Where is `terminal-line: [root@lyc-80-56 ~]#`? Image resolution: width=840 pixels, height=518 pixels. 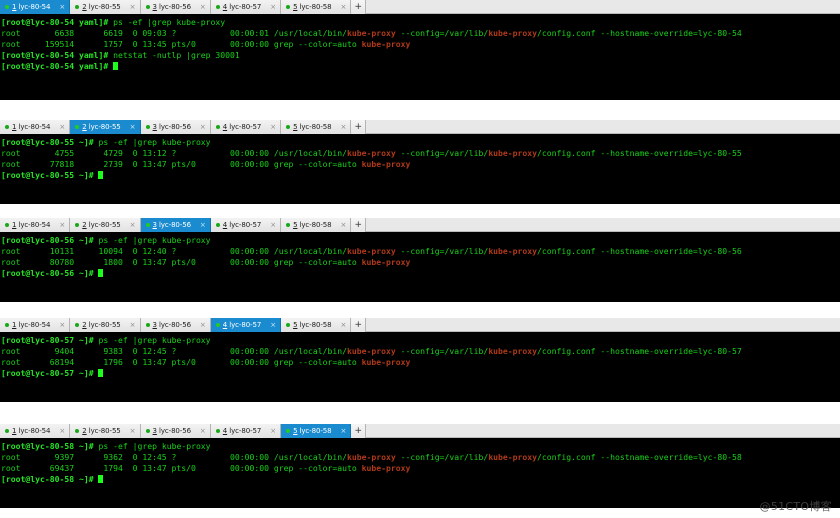
terminal-line: [root@lyc-80-56 ~]# is located at coordinates (420, 273).